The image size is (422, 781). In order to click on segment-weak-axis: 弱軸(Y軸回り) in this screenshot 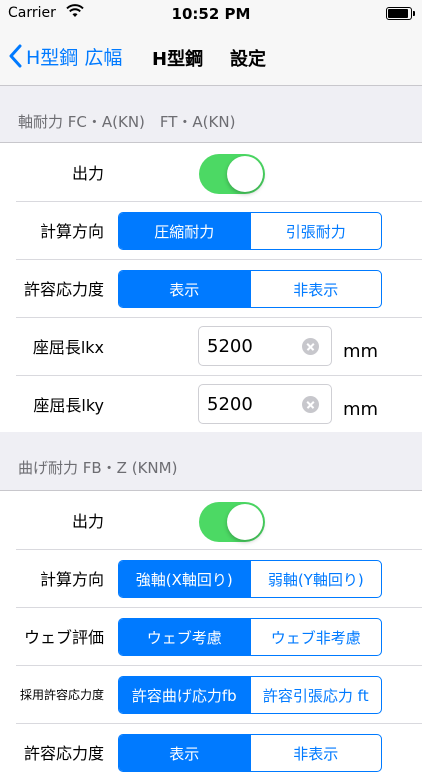, I will do `click(315, 579)`.